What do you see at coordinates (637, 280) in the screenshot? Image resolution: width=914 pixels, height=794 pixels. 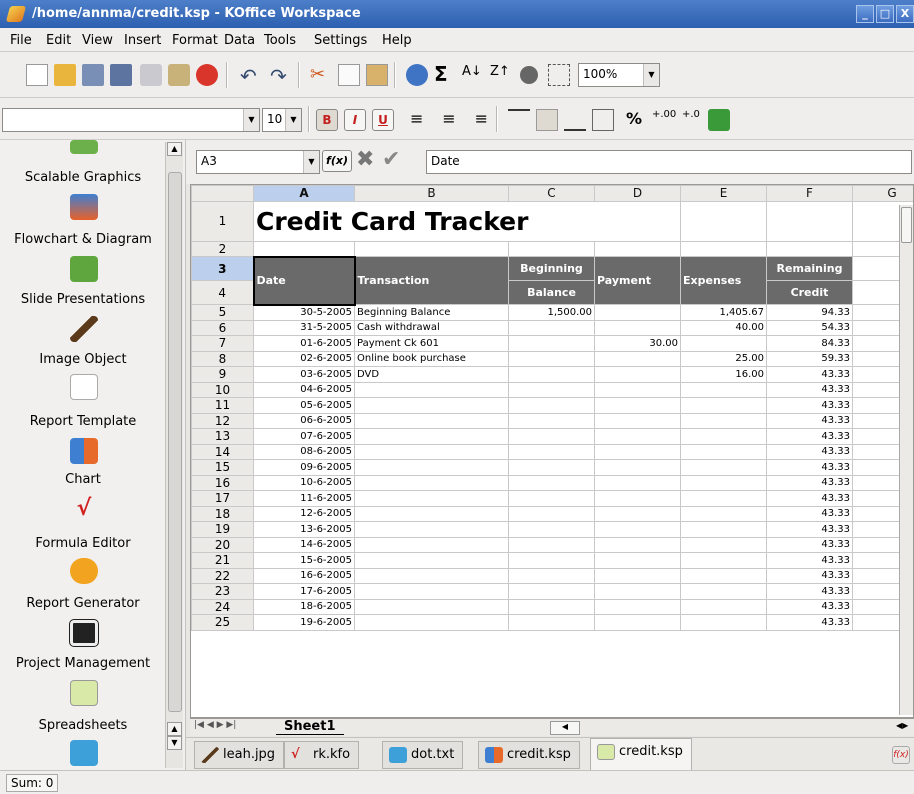 I see `header-payment: Payment` at bounding box center [637, 280].